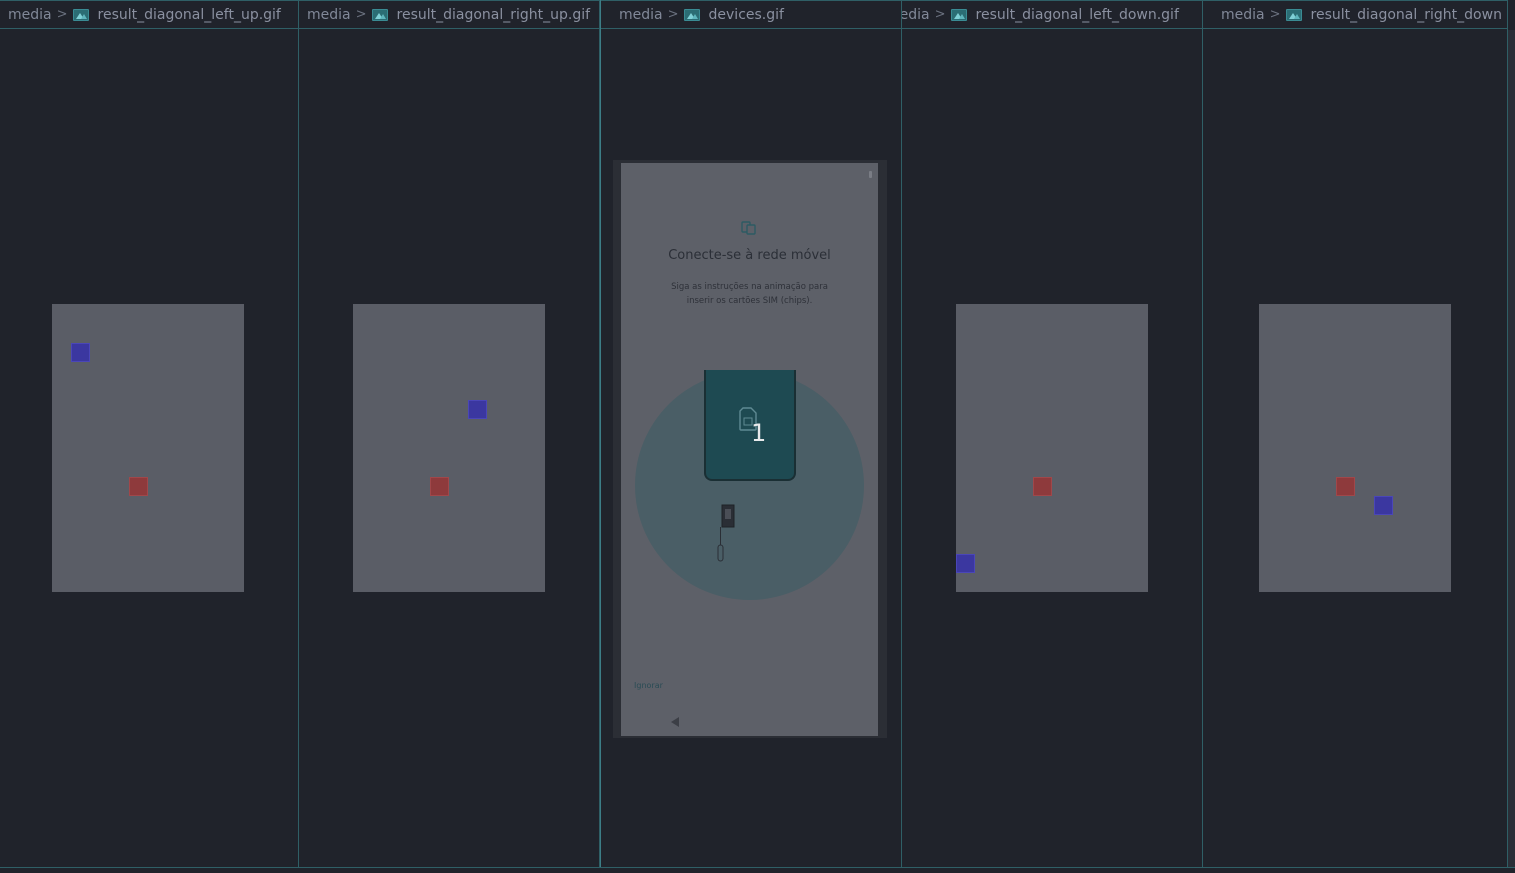  Describe the element at coordinates (749, 301) in the screenshot. I see `phone-subtitle-line: inserir os cartões SIM (chips).` at that location.